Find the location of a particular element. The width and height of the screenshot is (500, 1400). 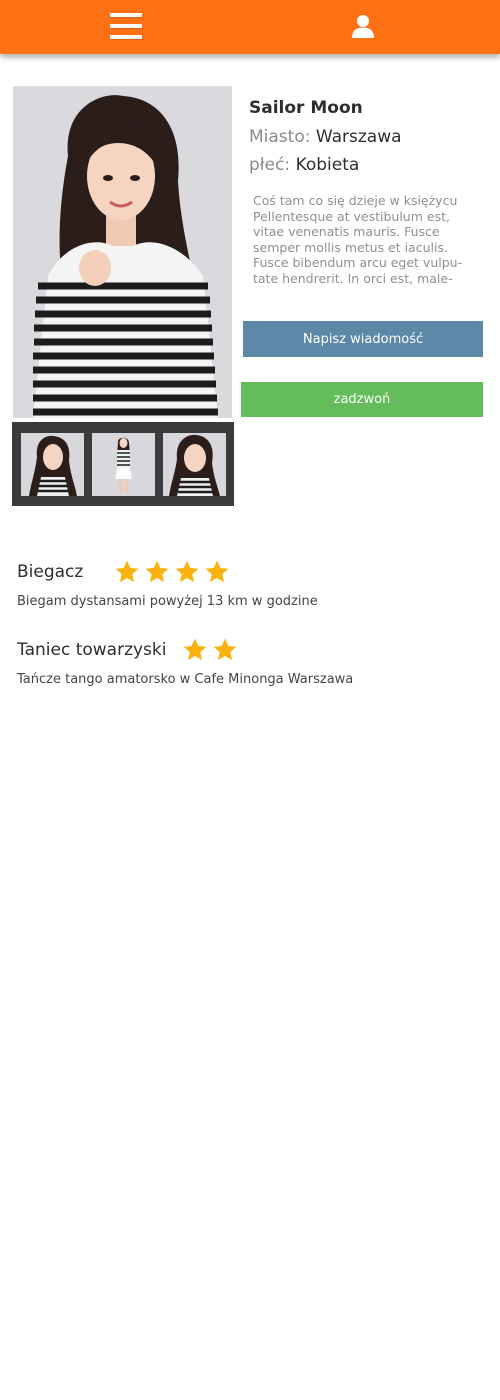

hamburger-menu-icon is located at coordinates (126, 26).